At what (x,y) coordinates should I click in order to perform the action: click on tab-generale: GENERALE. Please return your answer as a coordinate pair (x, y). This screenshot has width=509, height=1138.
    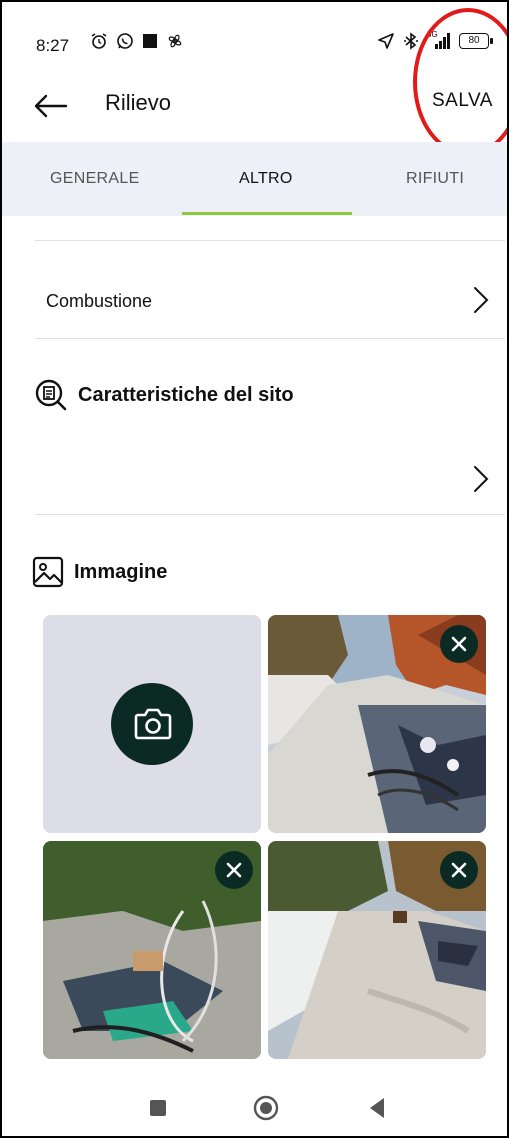
    Looking at the image, I should click on (95, 179).